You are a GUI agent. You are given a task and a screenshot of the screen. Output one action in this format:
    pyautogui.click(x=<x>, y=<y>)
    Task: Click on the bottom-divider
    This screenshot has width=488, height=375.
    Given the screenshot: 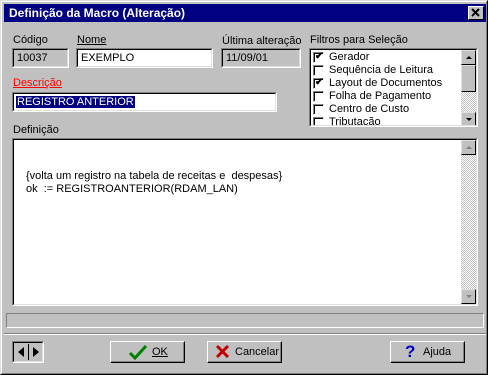 What is the action you would take?
    pyautogui.click(x=245, y=334)
    